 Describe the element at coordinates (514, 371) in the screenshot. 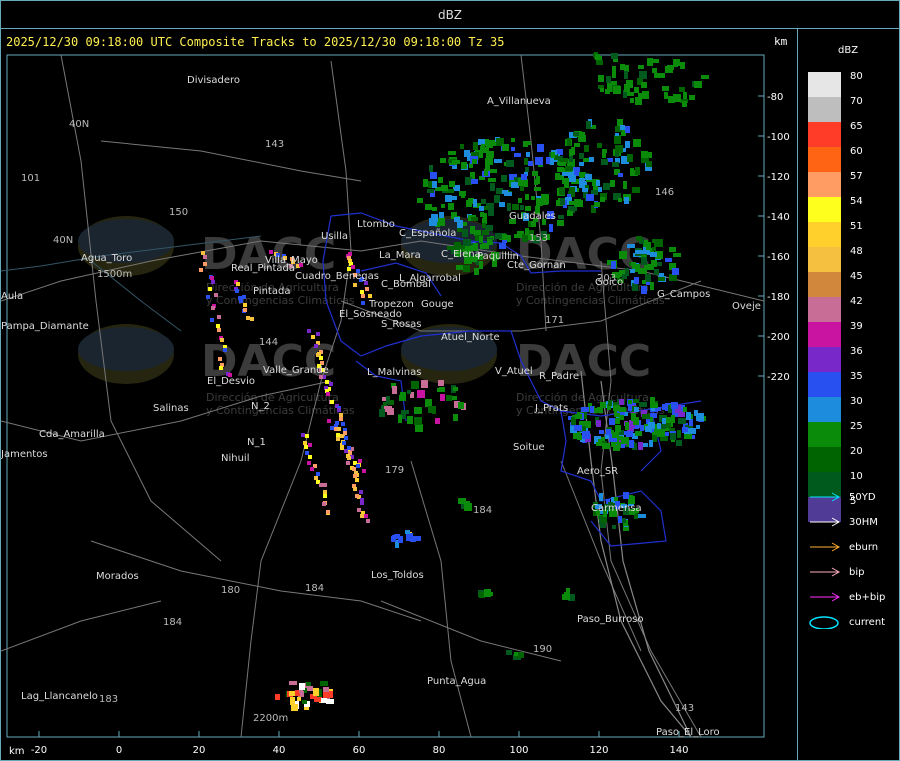

I see `place-label: V_Atuel` at that location.